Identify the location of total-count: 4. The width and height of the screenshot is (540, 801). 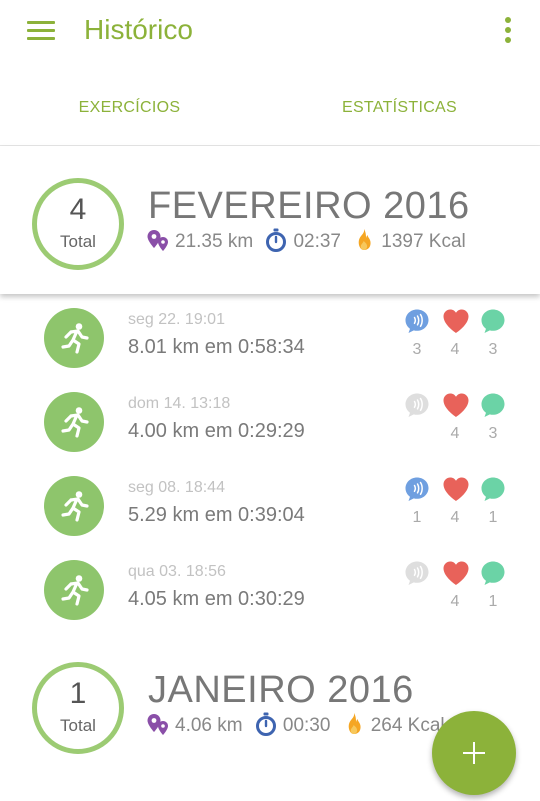
(78, 209).